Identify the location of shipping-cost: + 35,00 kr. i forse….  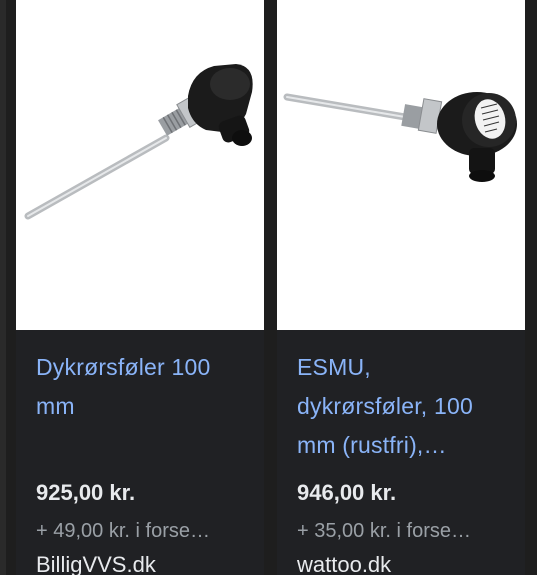
(384, 531).